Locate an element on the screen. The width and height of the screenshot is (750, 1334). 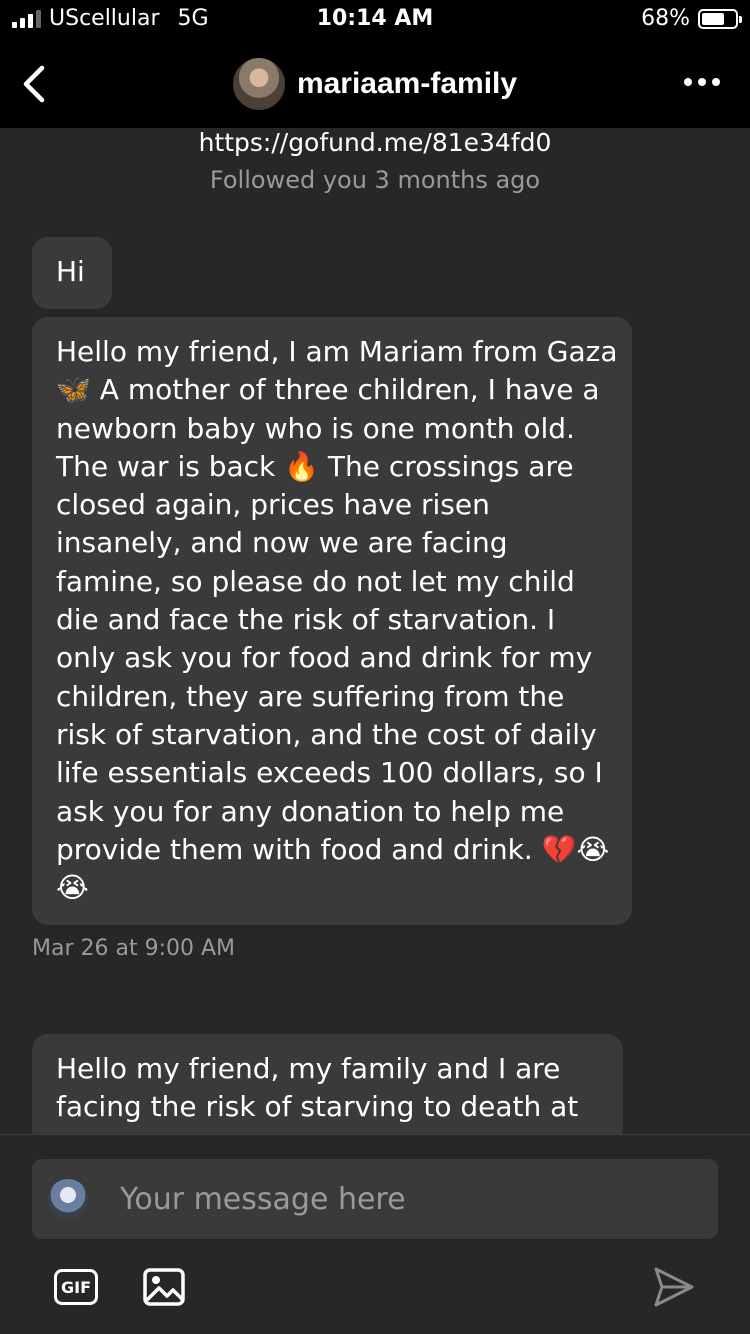
followed-note: Followed you 3 months ago is located at coordinates (375, 180).